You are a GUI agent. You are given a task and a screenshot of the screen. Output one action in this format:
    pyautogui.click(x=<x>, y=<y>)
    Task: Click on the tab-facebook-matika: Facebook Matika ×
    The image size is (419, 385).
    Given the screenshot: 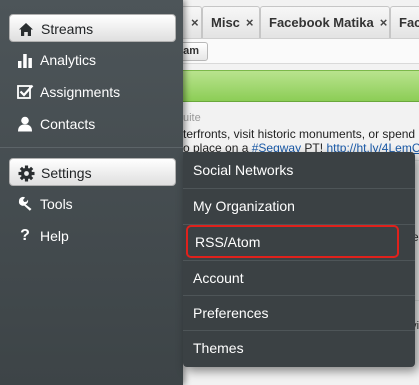 What is the action you would take?
    pyautogui.click(x=325, y=22)
    